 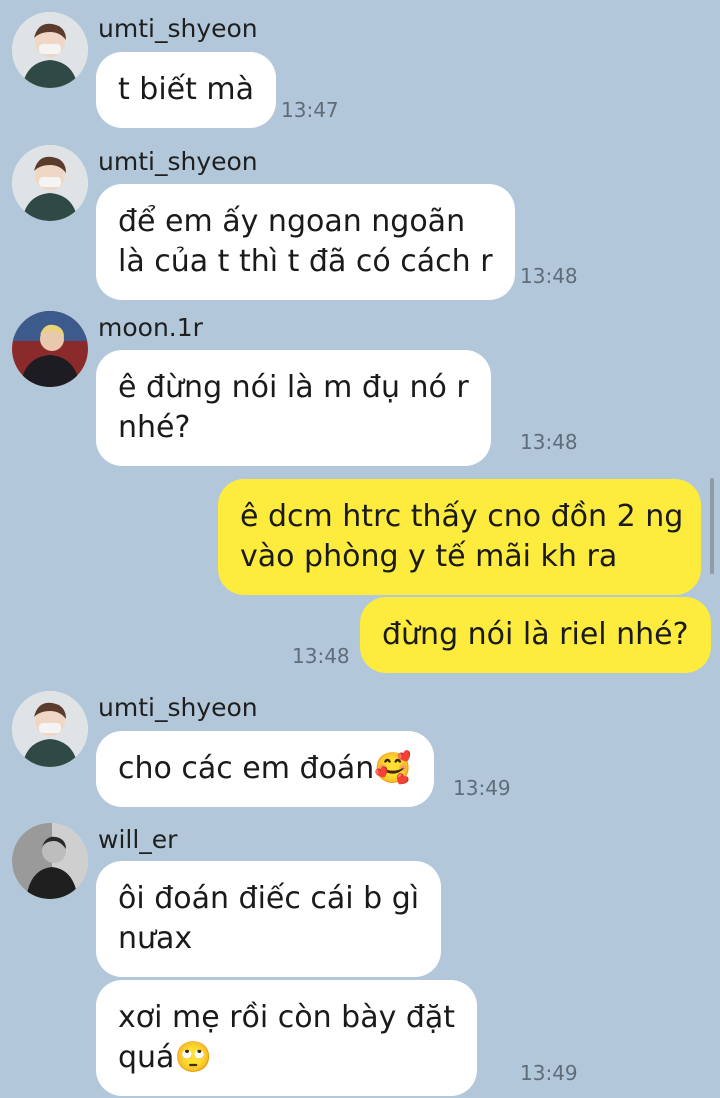 I want to click on message-text: cho các em đoán🥰, so click(x=265, y=768).